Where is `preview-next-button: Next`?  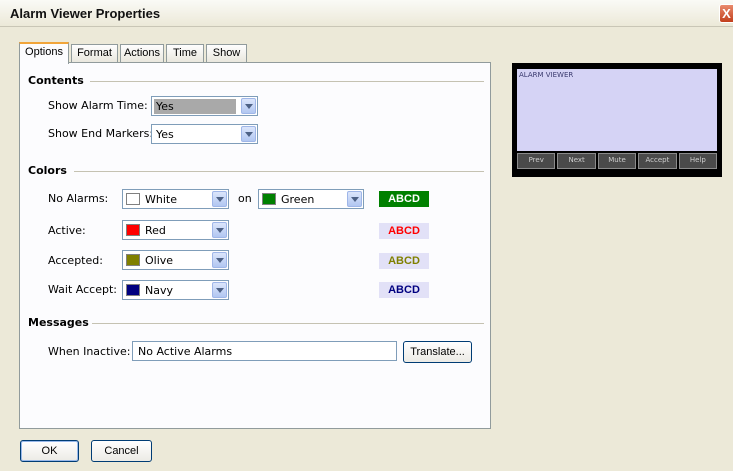
preview-next-button: Next is located at coordinates (576, 161).